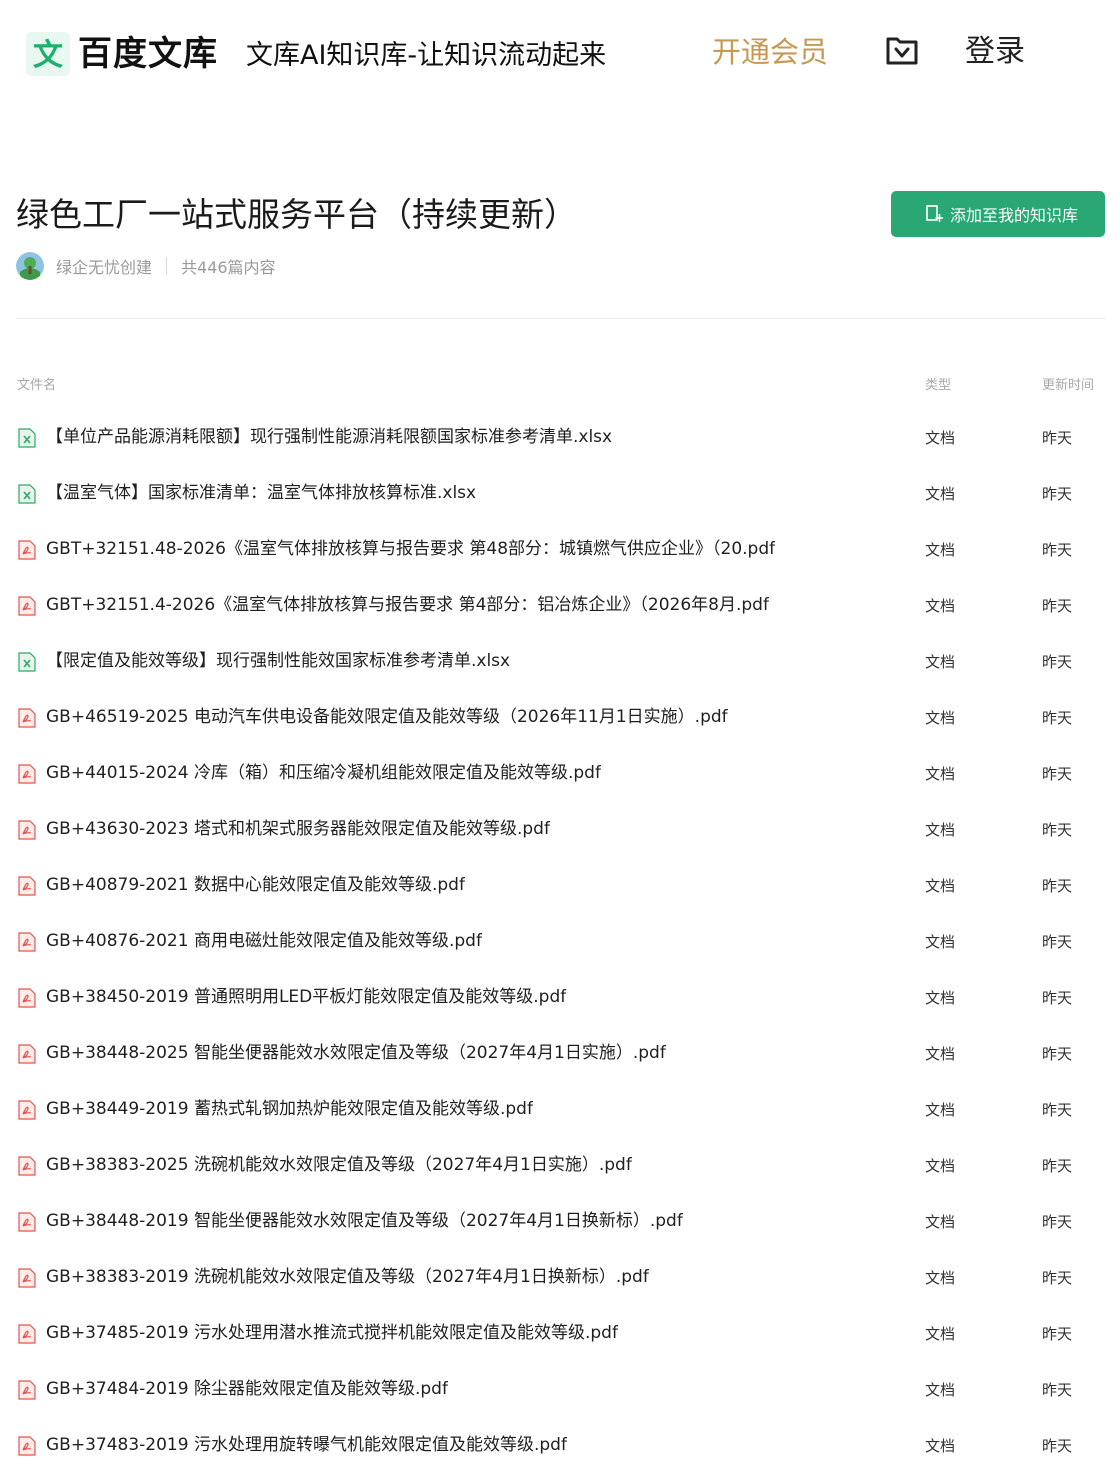  Describe the element at coordinates (228, 267) in the screenshot. I see `document-count: 共446篇内容` at that location.